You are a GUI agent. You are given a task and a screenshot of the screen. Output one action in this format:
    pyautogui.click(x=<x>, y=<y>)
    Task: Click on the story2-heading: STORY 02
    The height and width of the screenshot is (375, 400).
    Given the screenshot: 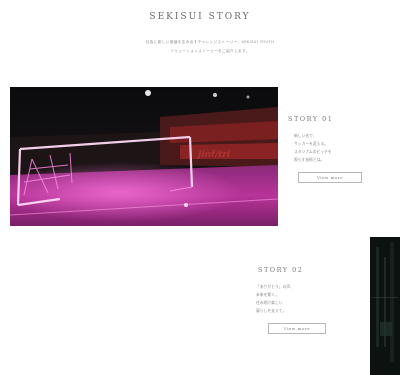 What is the action you would take?
    pyautogui.click(x=281, y=270)
    